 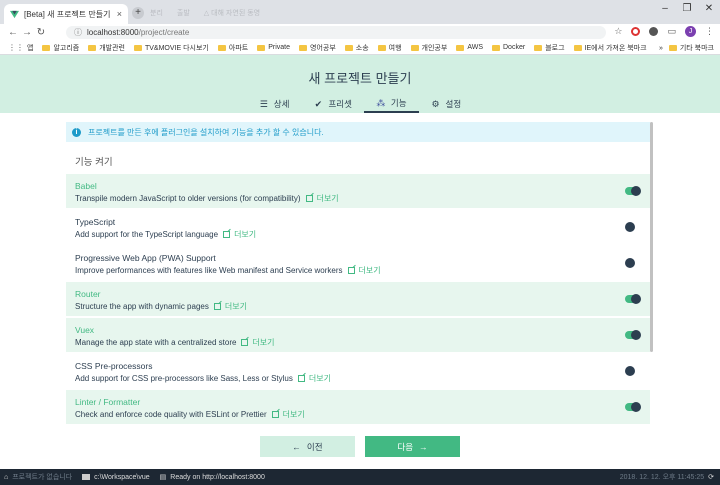 I want to click on bookmark-folder: TV&MOVIE 다시보기, so click(x=171, y=48).